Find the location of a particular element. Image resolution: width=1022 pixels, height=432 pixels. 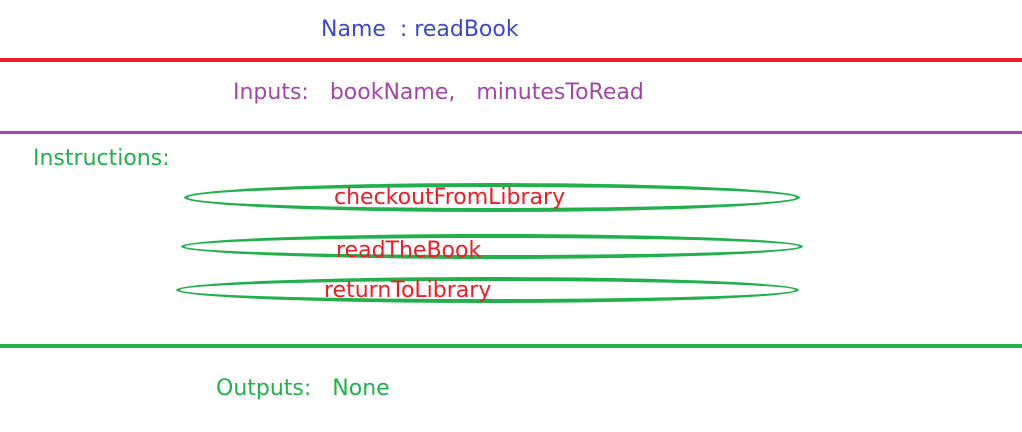

red-divider is located at coordinates (511, 60).